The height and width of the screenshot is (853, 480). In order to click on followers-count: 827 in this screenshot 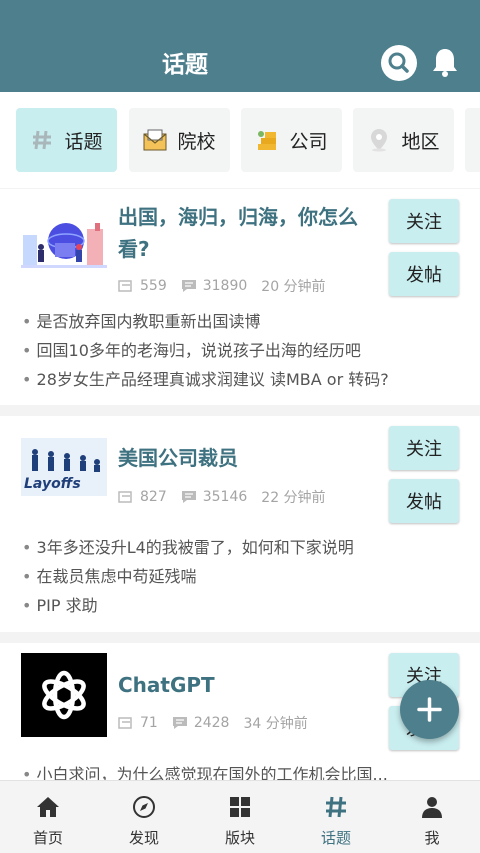, I will do `click(153, 497)`.